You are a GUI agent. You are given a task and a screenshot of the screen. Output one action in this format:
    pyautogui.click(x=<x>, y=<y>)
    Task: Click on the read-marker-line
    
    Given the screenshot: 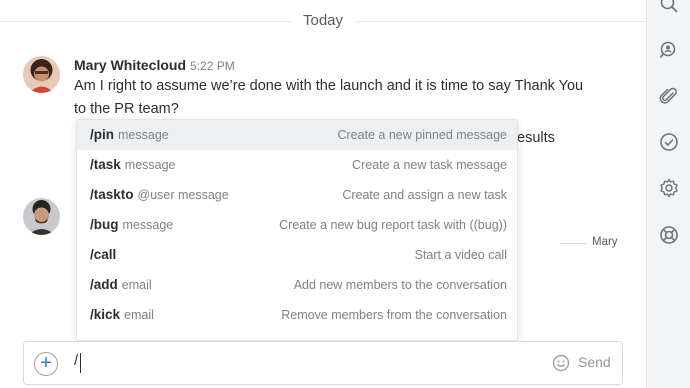 What is the action you would take?
    pyautogui.click(x=573, y=243)
    